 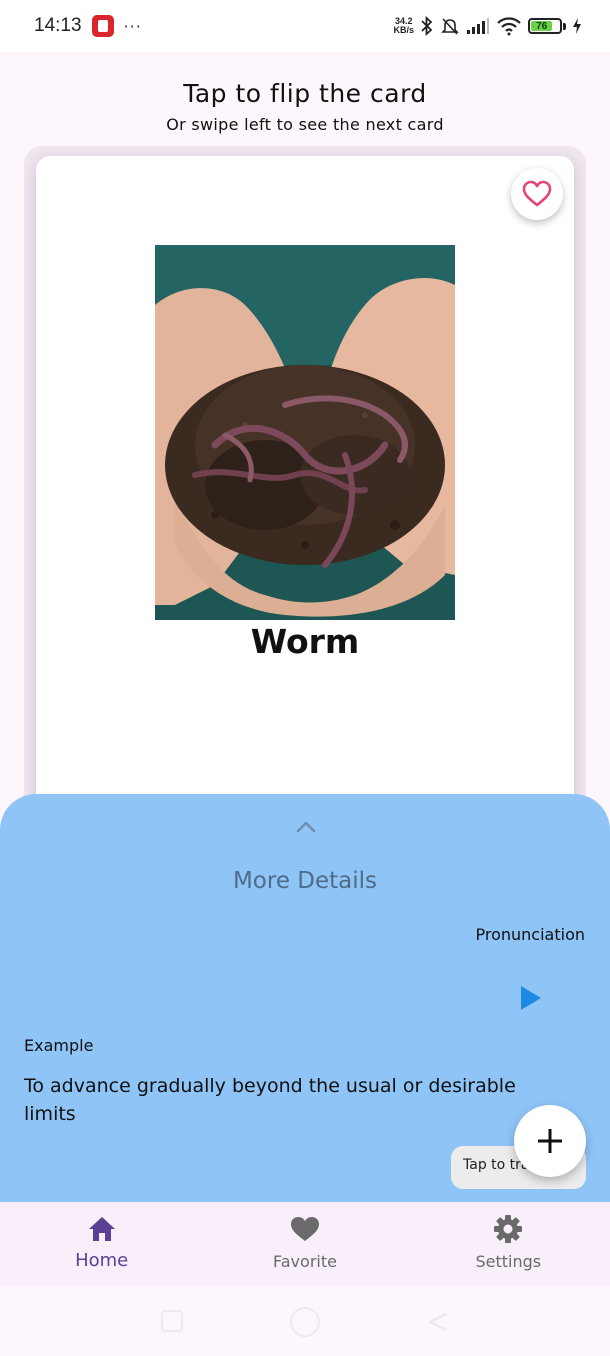 What do you see at coordinates (132, 26) in the screenshot?
I see `more-notifications-icon: ···` at bounding box center [132, 26].